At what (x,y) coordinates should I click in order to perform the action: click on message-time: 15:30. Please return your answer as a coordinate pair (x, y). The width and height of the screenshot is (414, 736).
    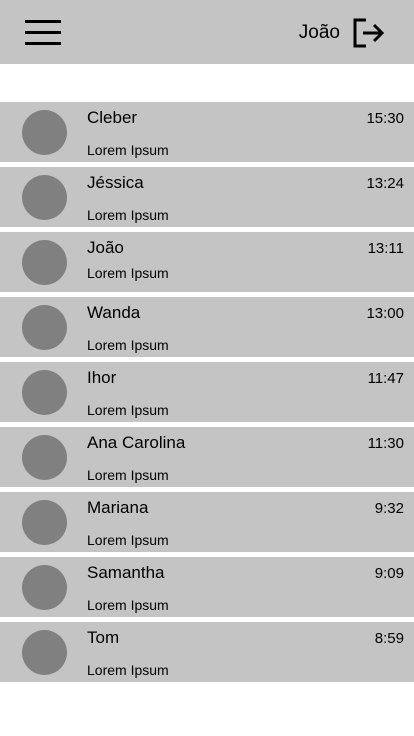
    Looking at the image, I should click on (385, 118).